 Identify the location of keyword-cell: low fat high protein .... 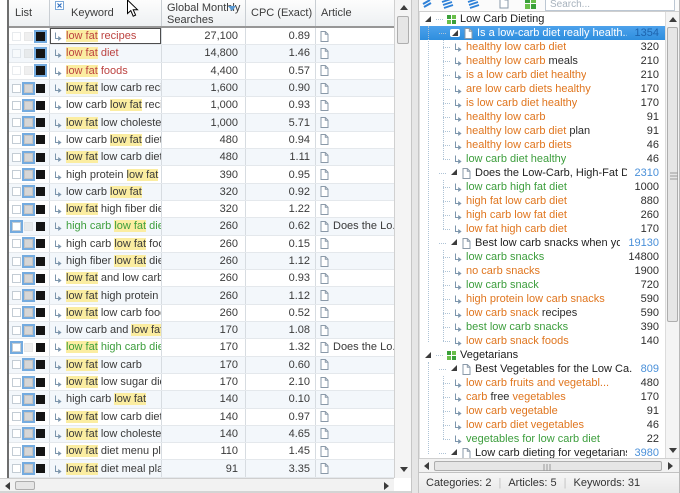
(106, 295).